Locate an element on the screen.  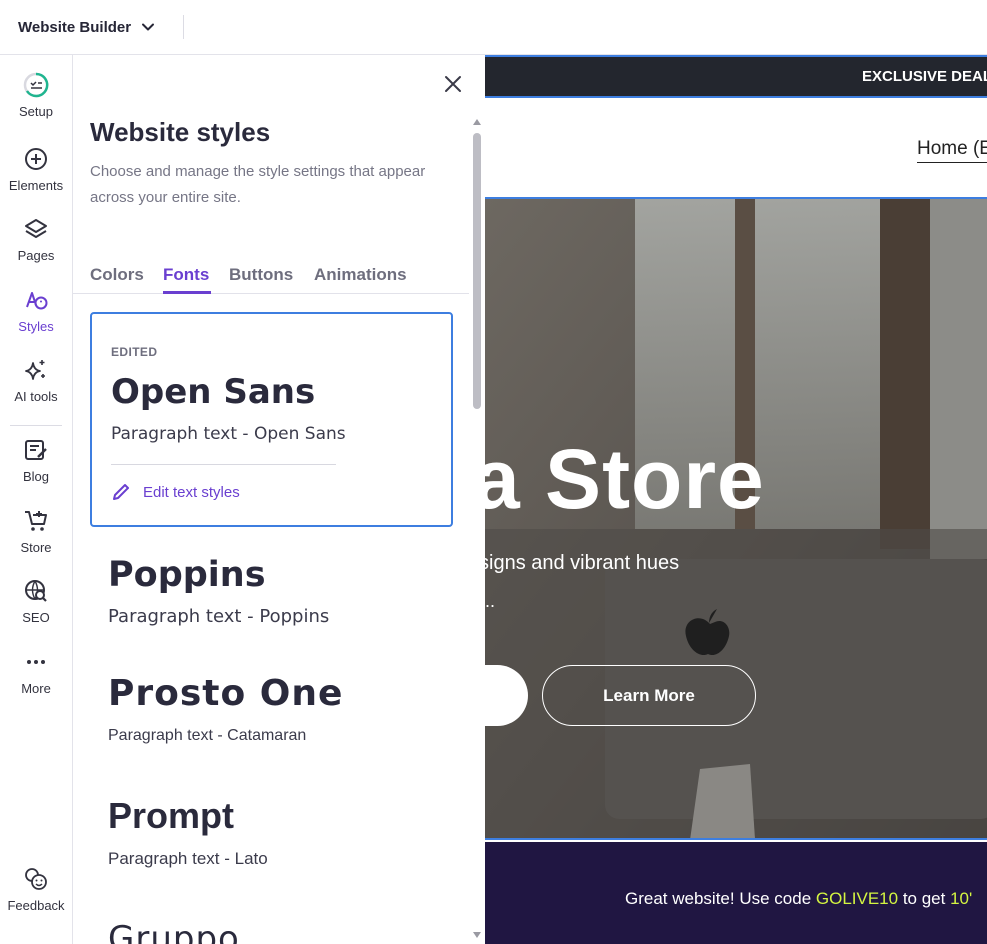
promo-discount: 10' is located at coordinates (961, 898).